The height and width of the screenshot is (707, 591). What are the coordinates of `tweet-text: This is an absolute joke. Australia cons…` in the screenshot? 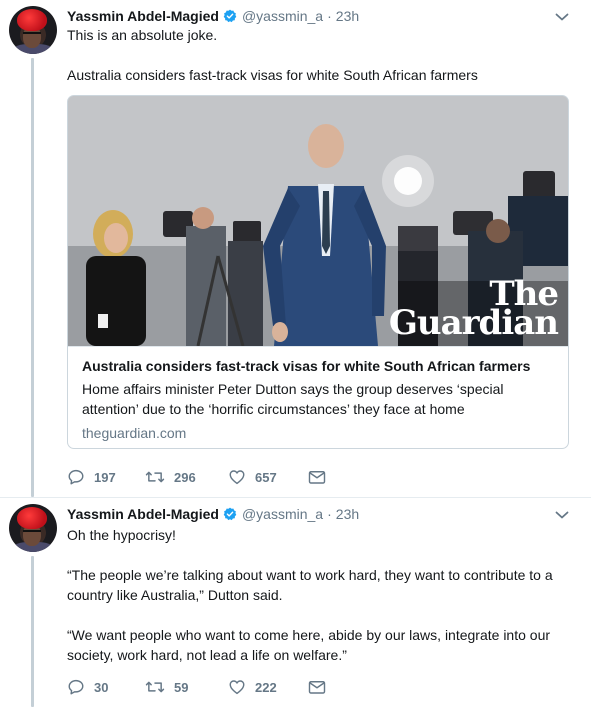 It's located at (272, 55).